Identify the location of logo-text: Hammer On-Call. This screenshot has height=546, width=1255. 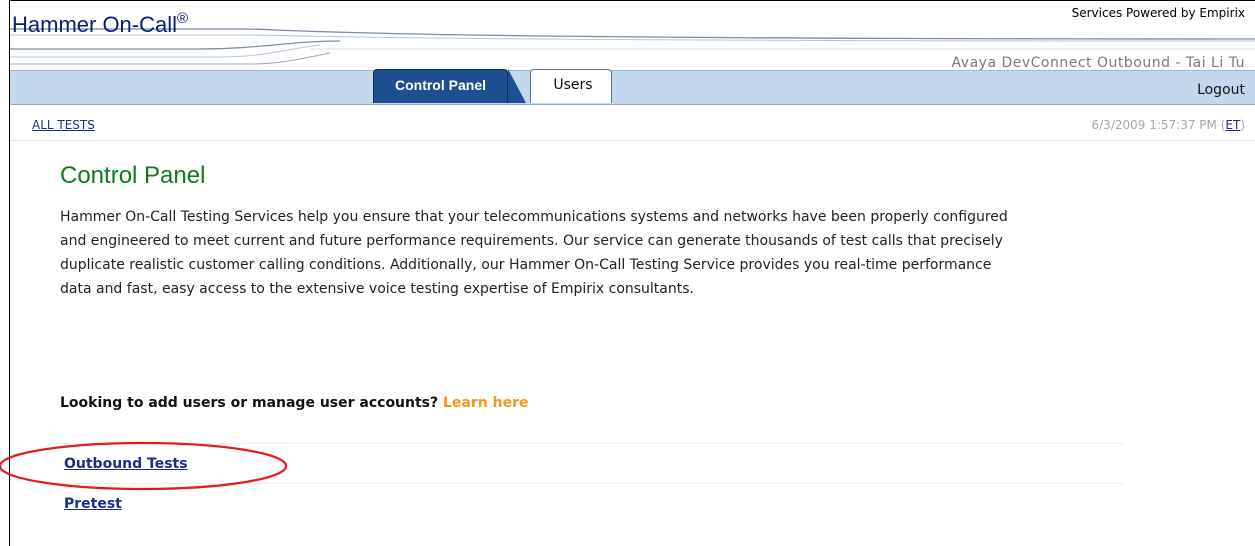
(95, 24).